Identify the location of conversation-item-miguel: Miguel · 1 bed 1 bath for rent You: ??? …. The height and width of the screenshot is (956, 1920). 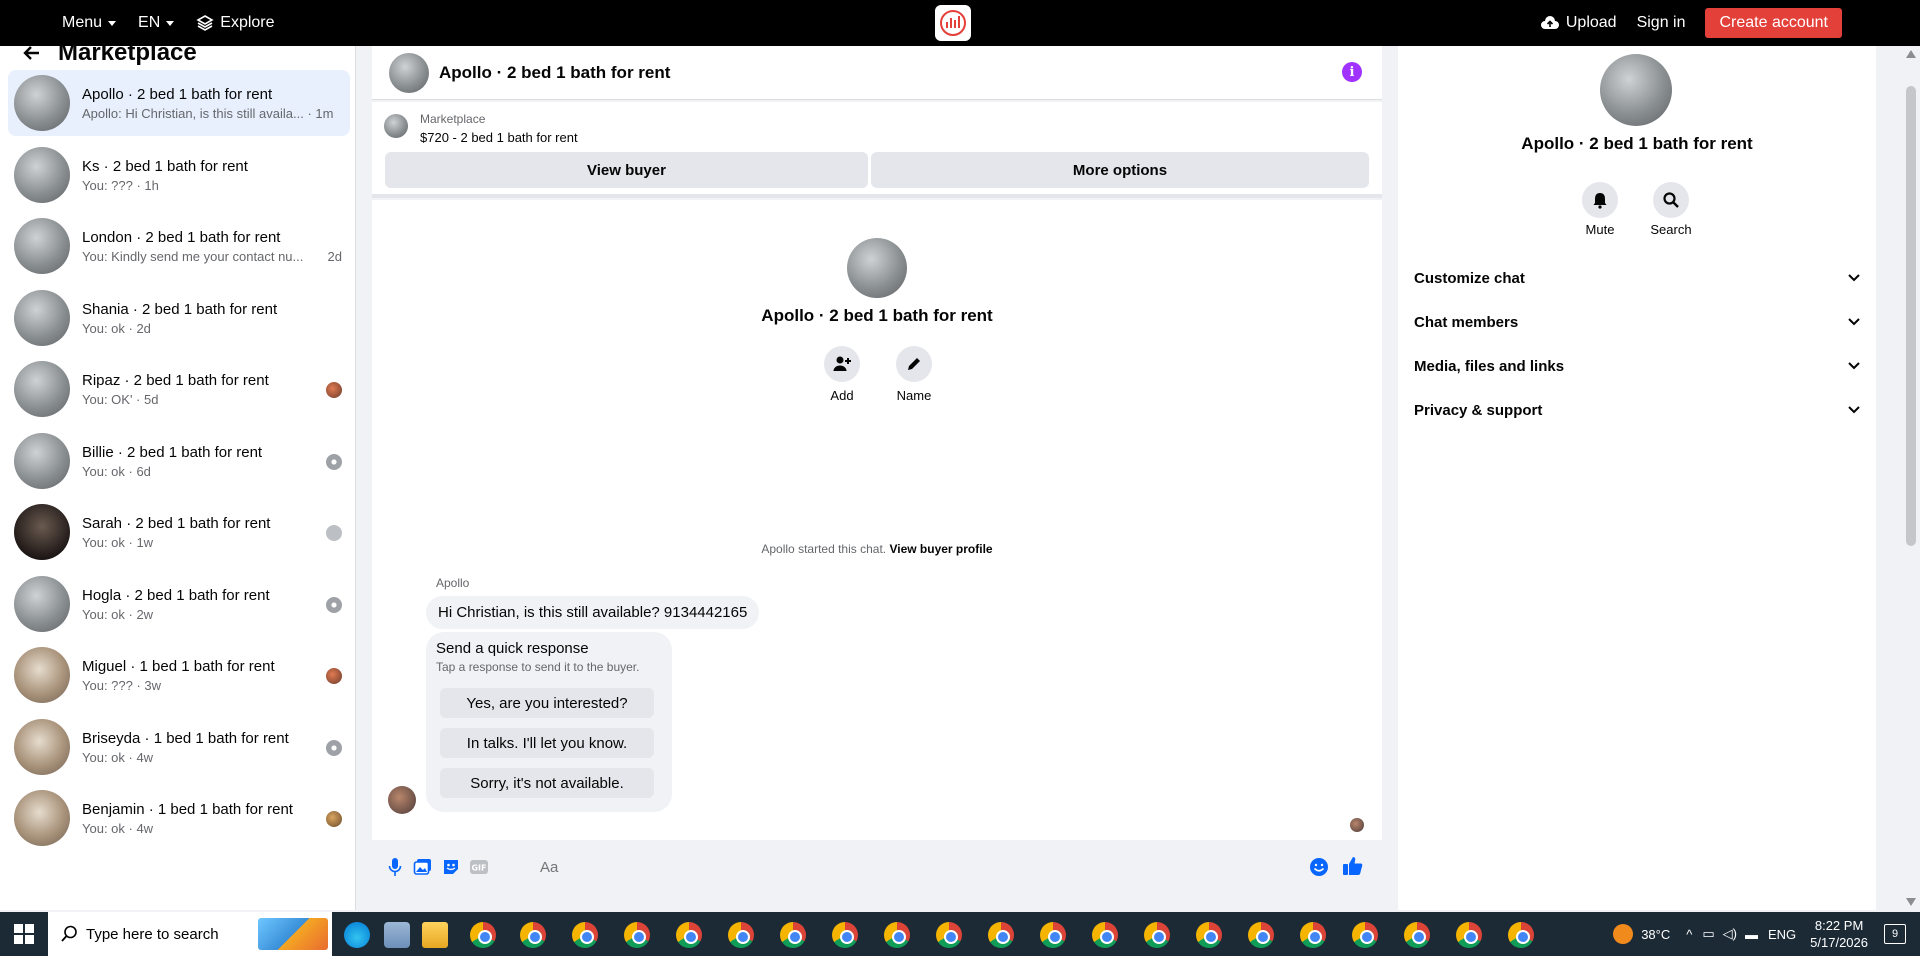
(179, 675).